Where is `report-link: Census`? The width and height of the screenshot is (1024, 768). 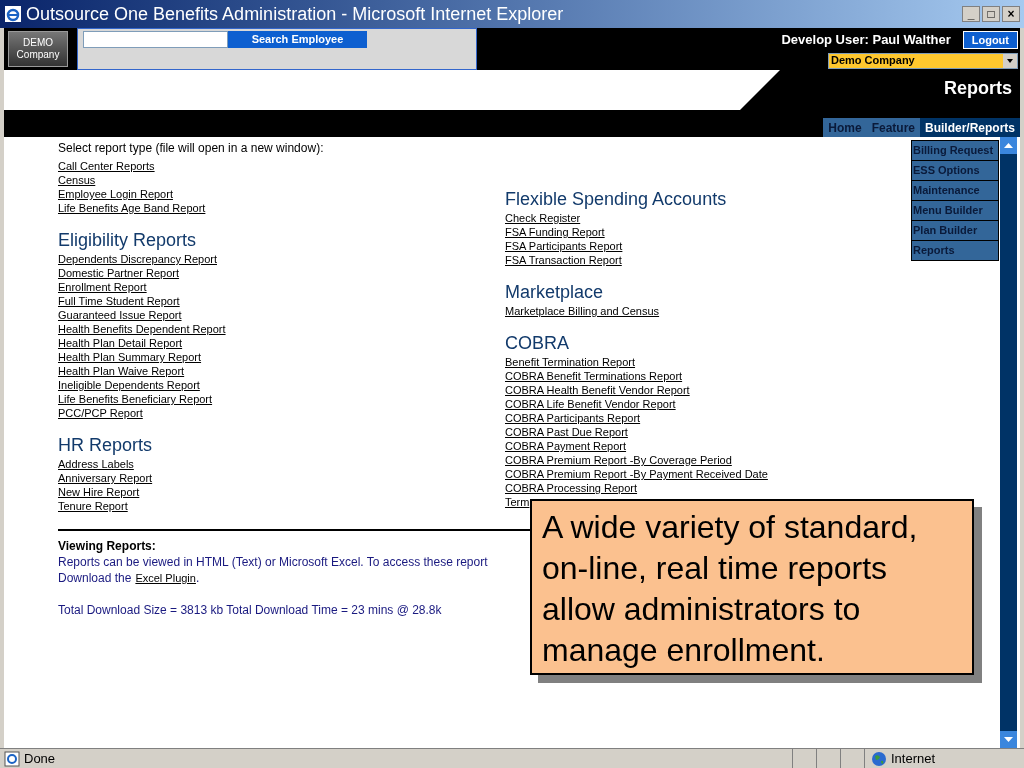
report-link: Census is located at coordinates (77, 180).